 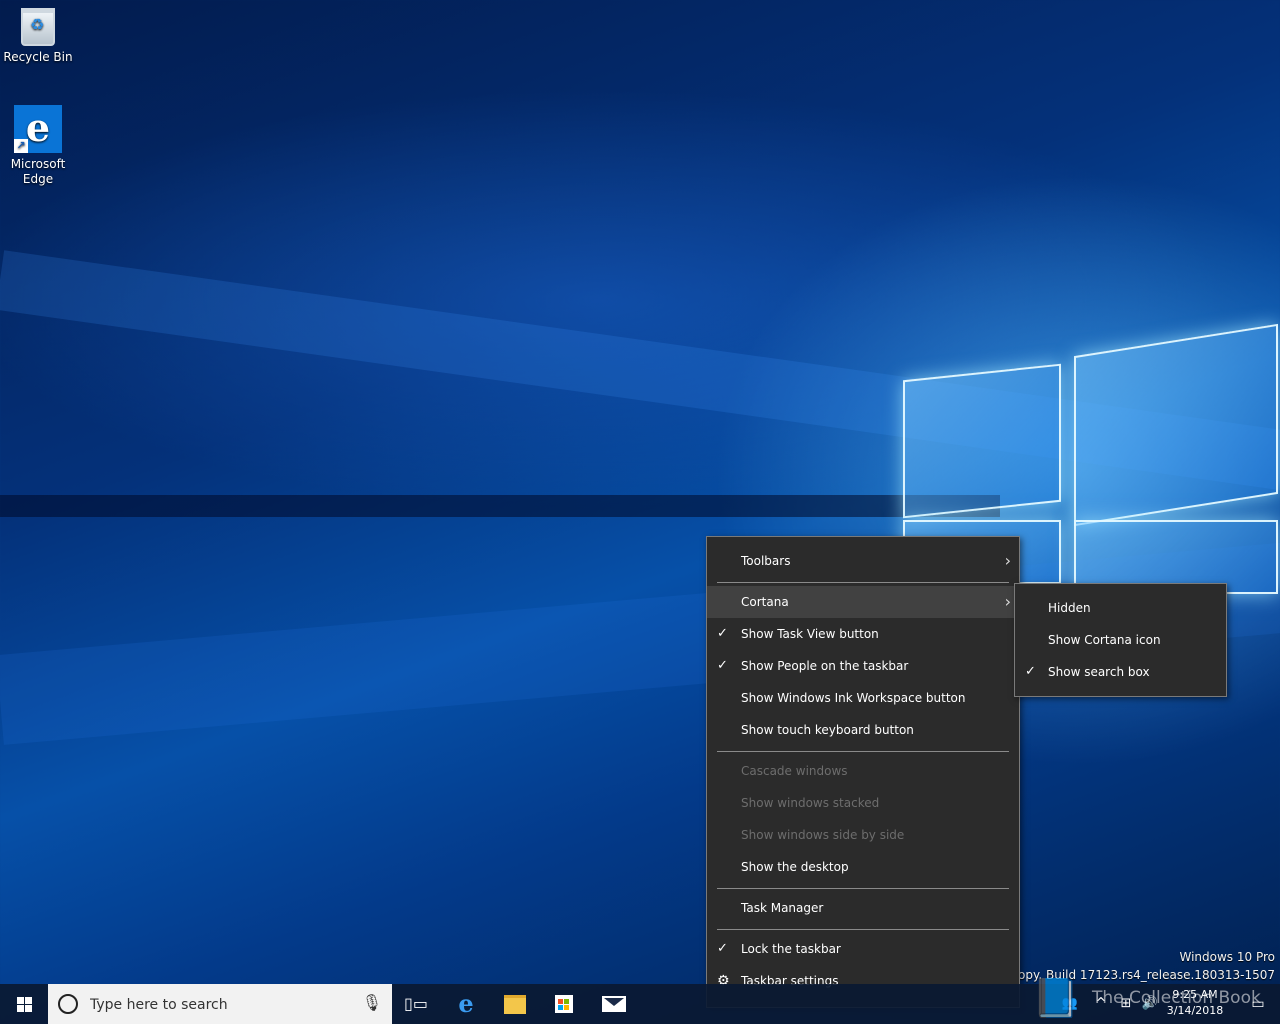 What do you see at coordinates (1227, 957) in the screenshot?
I see `edition-watermark: Windows 10 Pro` at bounding box center [1227, 957].